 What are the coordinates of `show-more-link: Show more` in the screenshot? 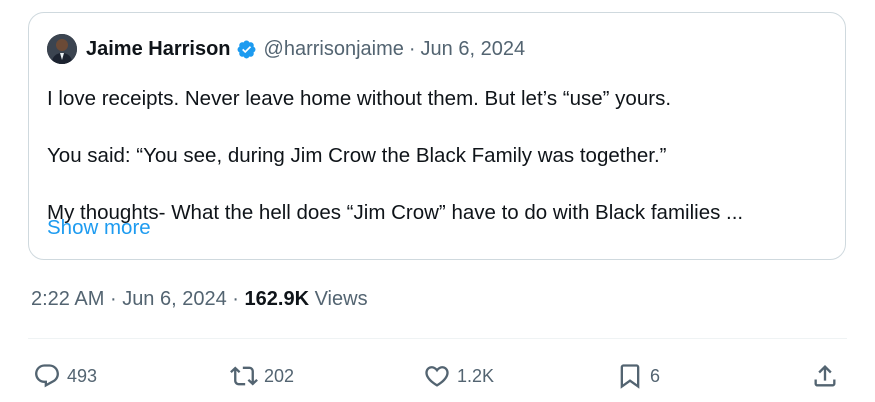 It's located at (99, 228).